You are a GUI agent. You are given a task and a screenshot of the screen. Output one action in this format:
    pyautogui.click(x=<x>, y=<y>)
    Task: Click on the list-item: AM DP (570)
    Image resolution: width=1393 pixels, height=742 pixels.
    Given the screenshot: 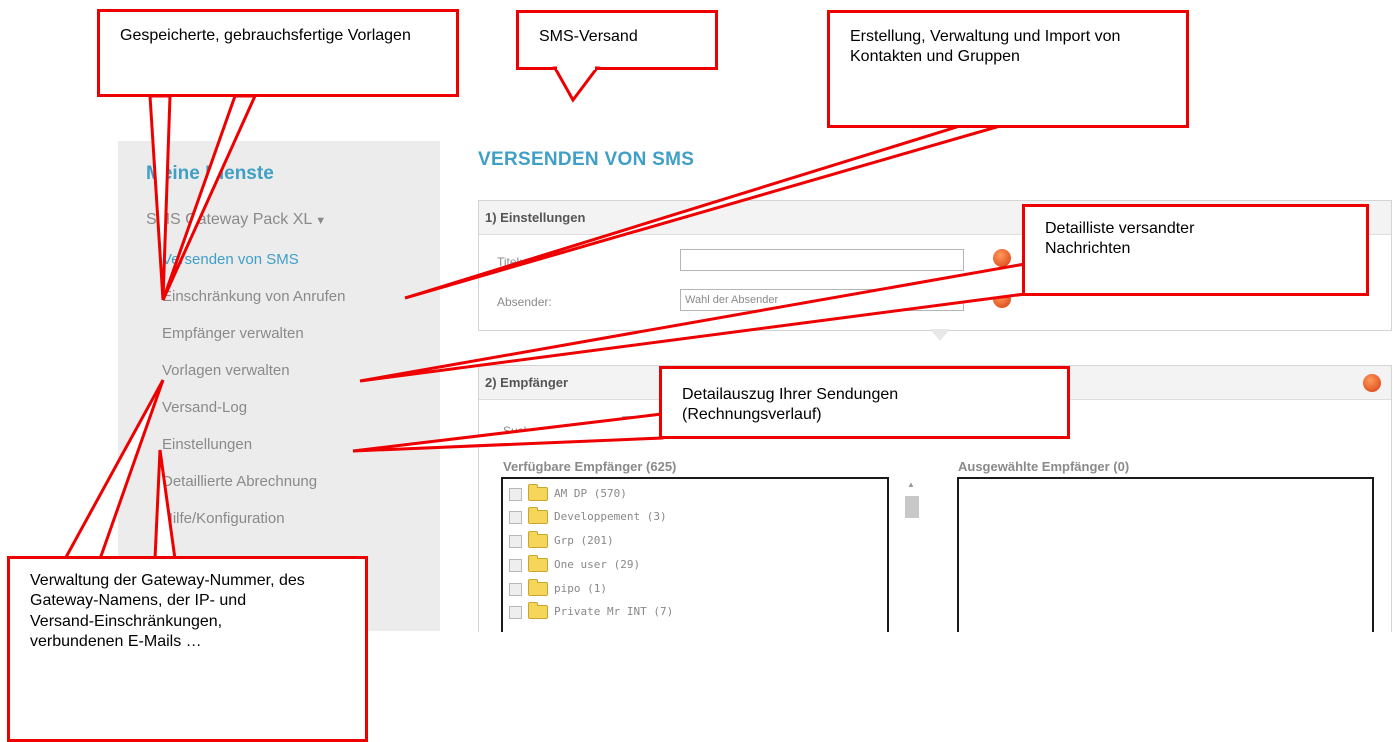 What is the action you would take?
    pyautogui.click(x=568, y=494)
    